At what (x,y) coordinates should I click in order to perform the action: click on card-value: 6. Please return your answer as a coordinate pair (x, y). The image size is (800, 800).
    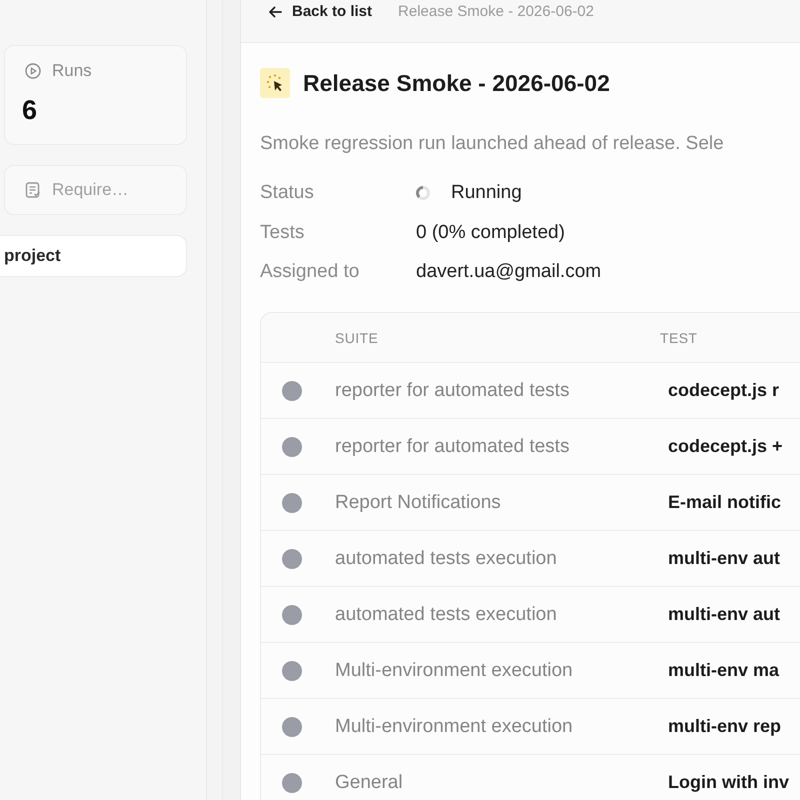
    Looking at the image, I should click on (30, 110).